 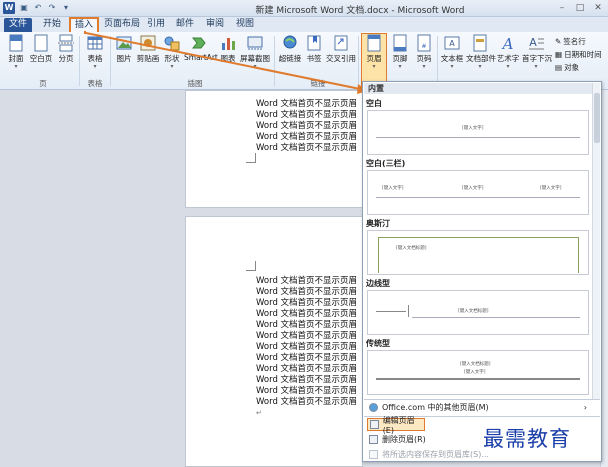 What do you see at coordinates (386, 163) in the screenshot?
I see `gallery-section-blank-three: 空白(三栏)` at bounding box center [386, 163].